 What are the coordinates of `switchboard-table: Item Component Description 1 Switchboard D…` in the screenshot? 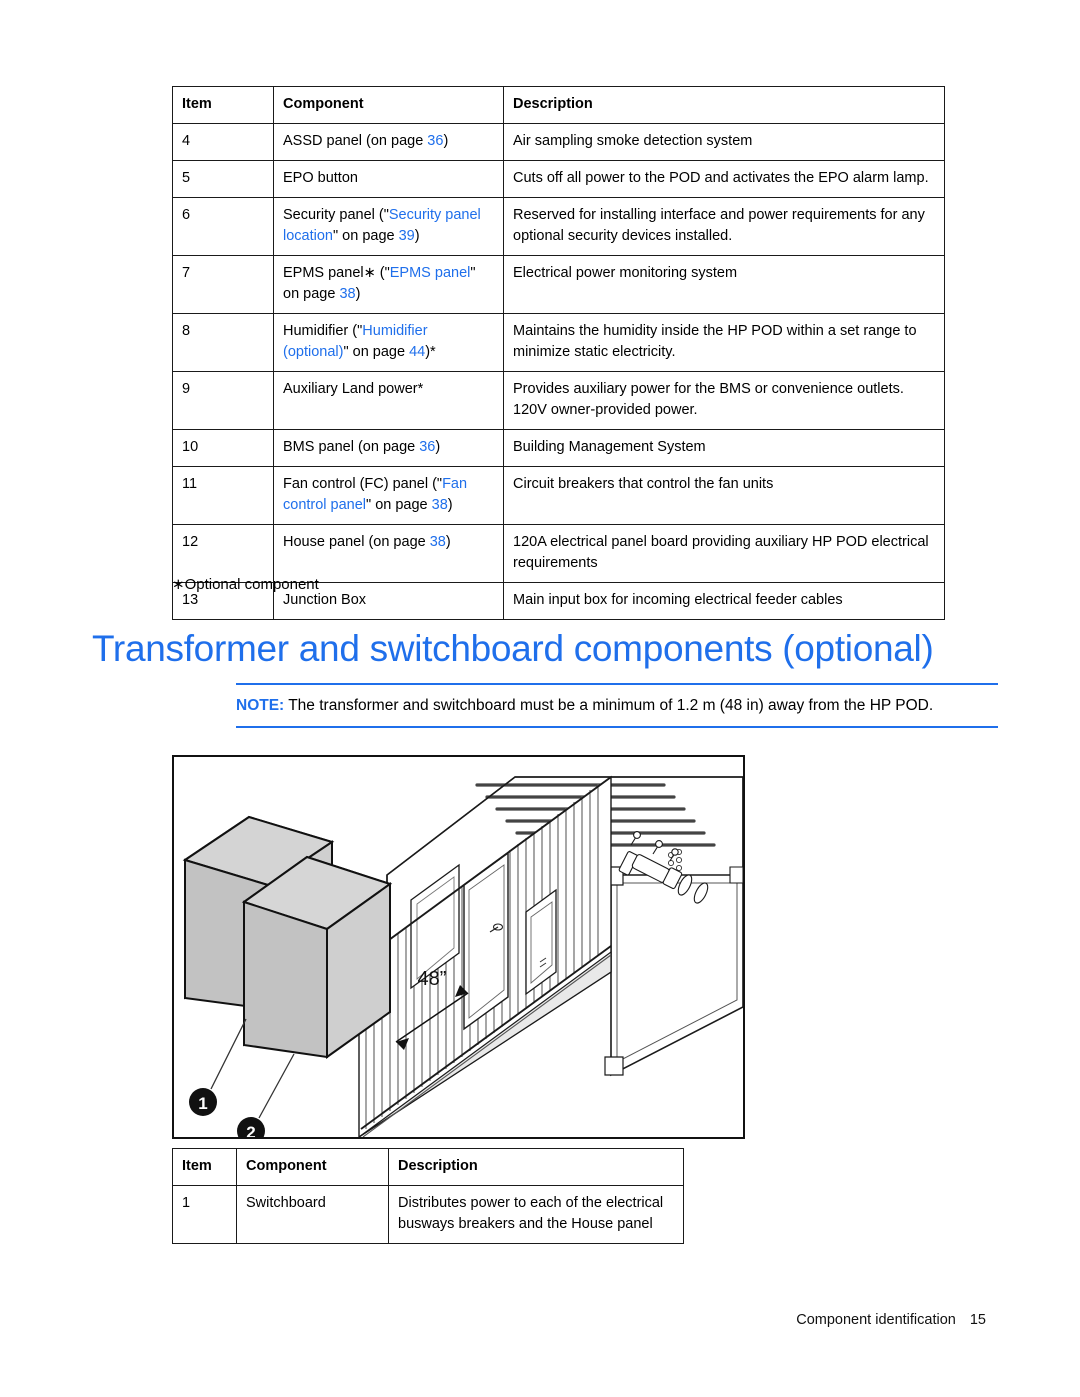 It's located at (428, 1196).